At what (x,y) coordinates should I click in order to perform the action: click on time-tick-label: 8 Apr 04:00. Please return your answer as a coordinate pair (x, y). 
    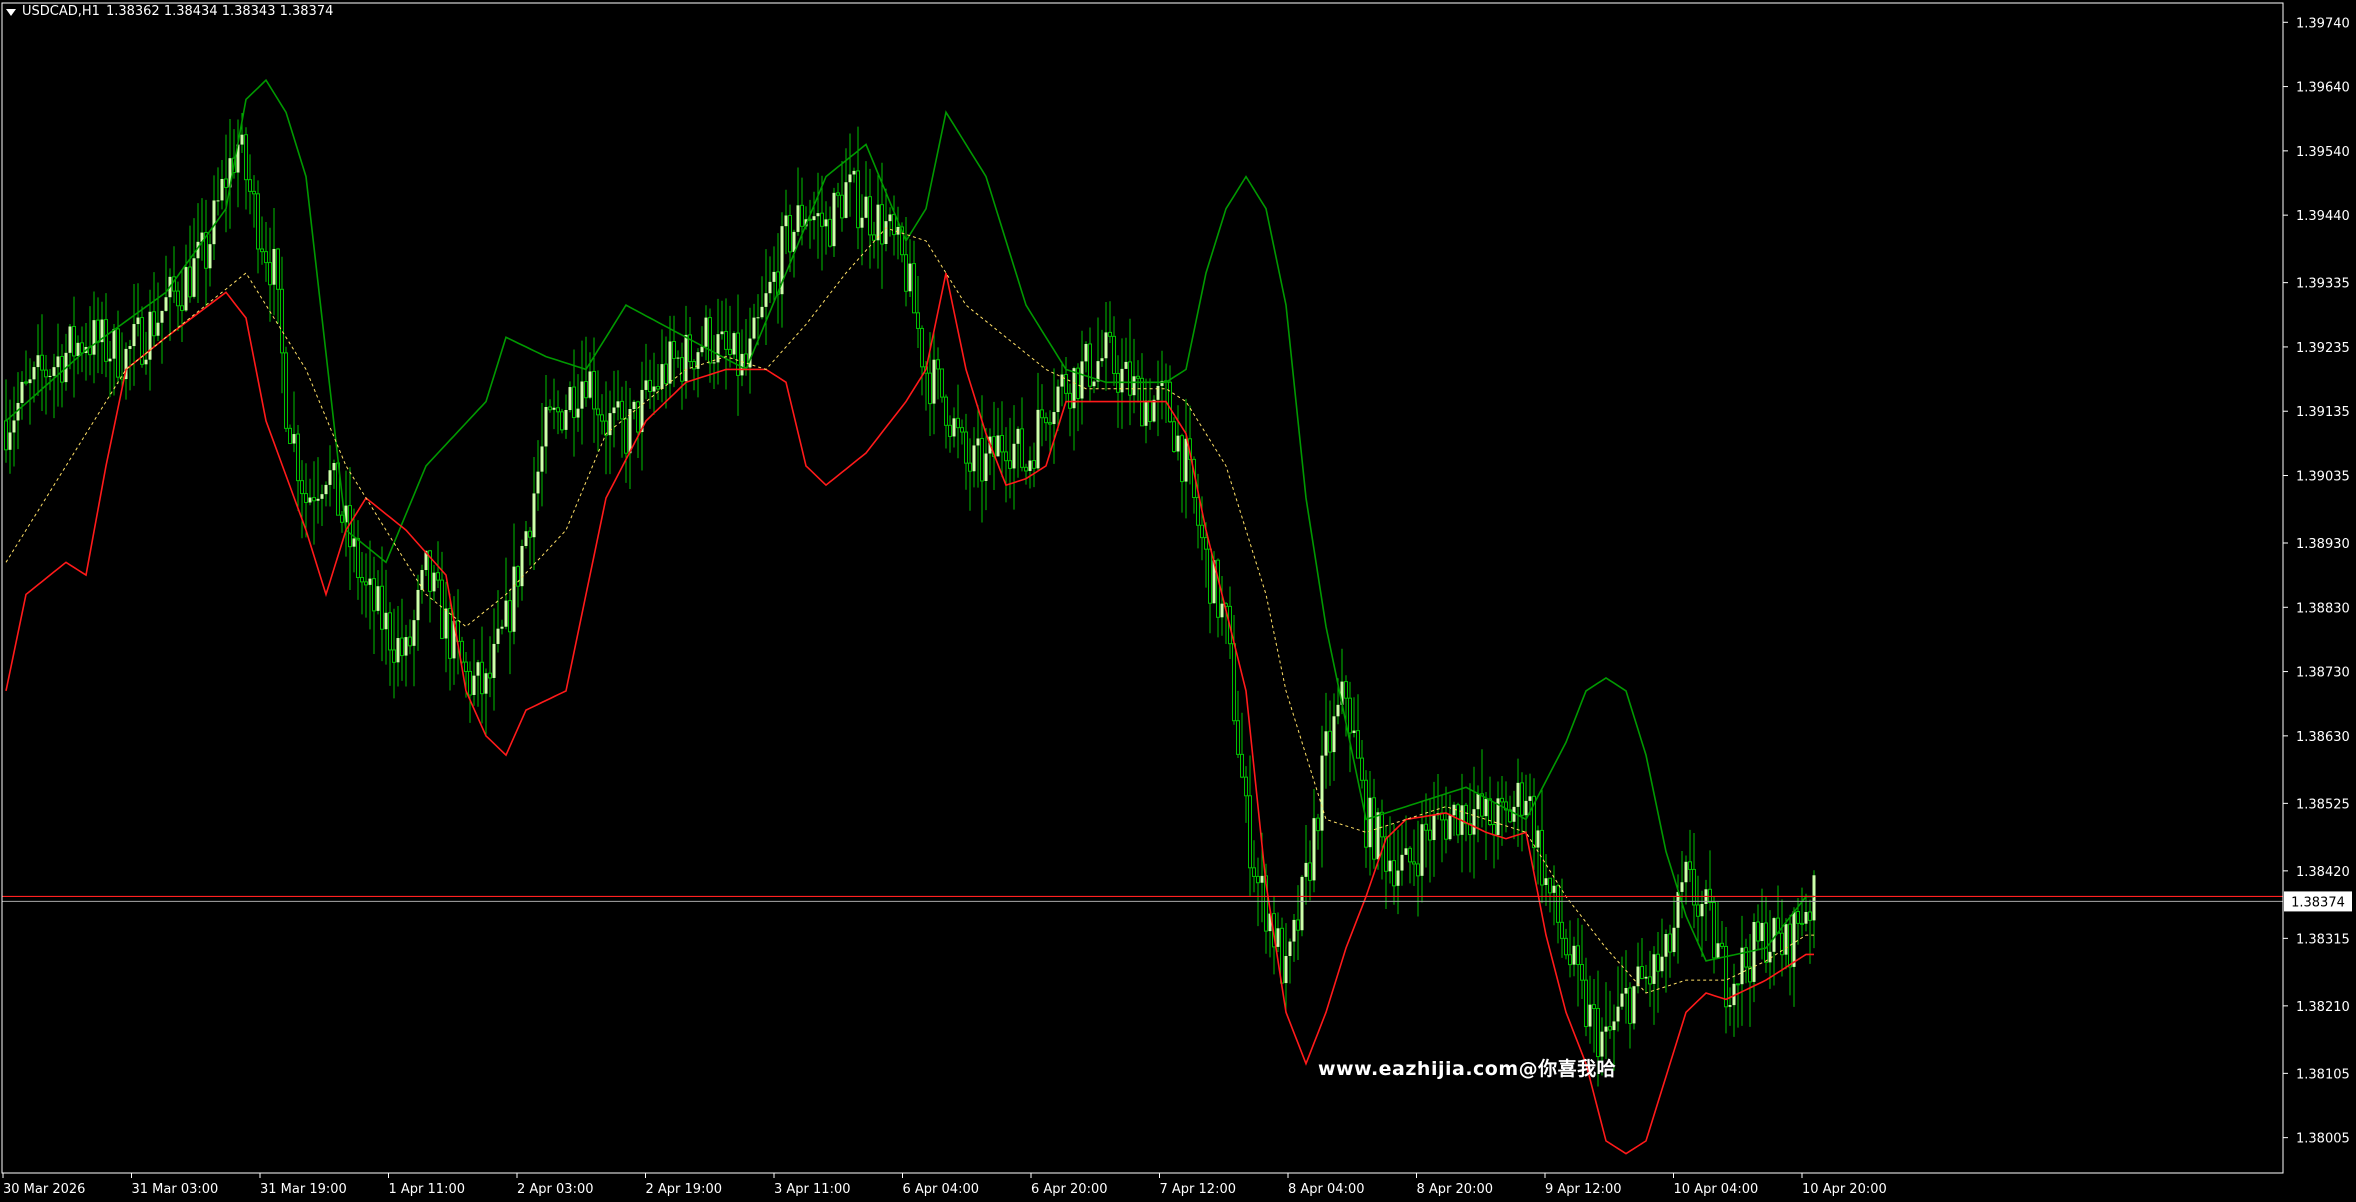
    Looking at the image, I should click on (1326, 1189).